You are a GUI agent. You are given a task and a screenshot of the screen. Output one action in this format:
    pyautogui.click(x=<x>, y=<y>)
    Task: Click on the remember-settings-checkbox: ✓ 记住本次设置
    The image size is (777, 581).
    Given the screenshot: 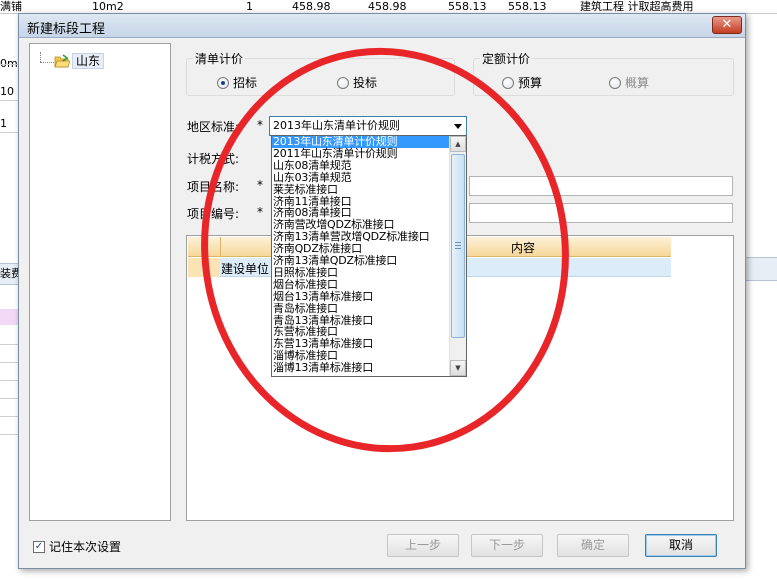 What is the action you would take?
    pyautogui.click(x=77, y=546)
    